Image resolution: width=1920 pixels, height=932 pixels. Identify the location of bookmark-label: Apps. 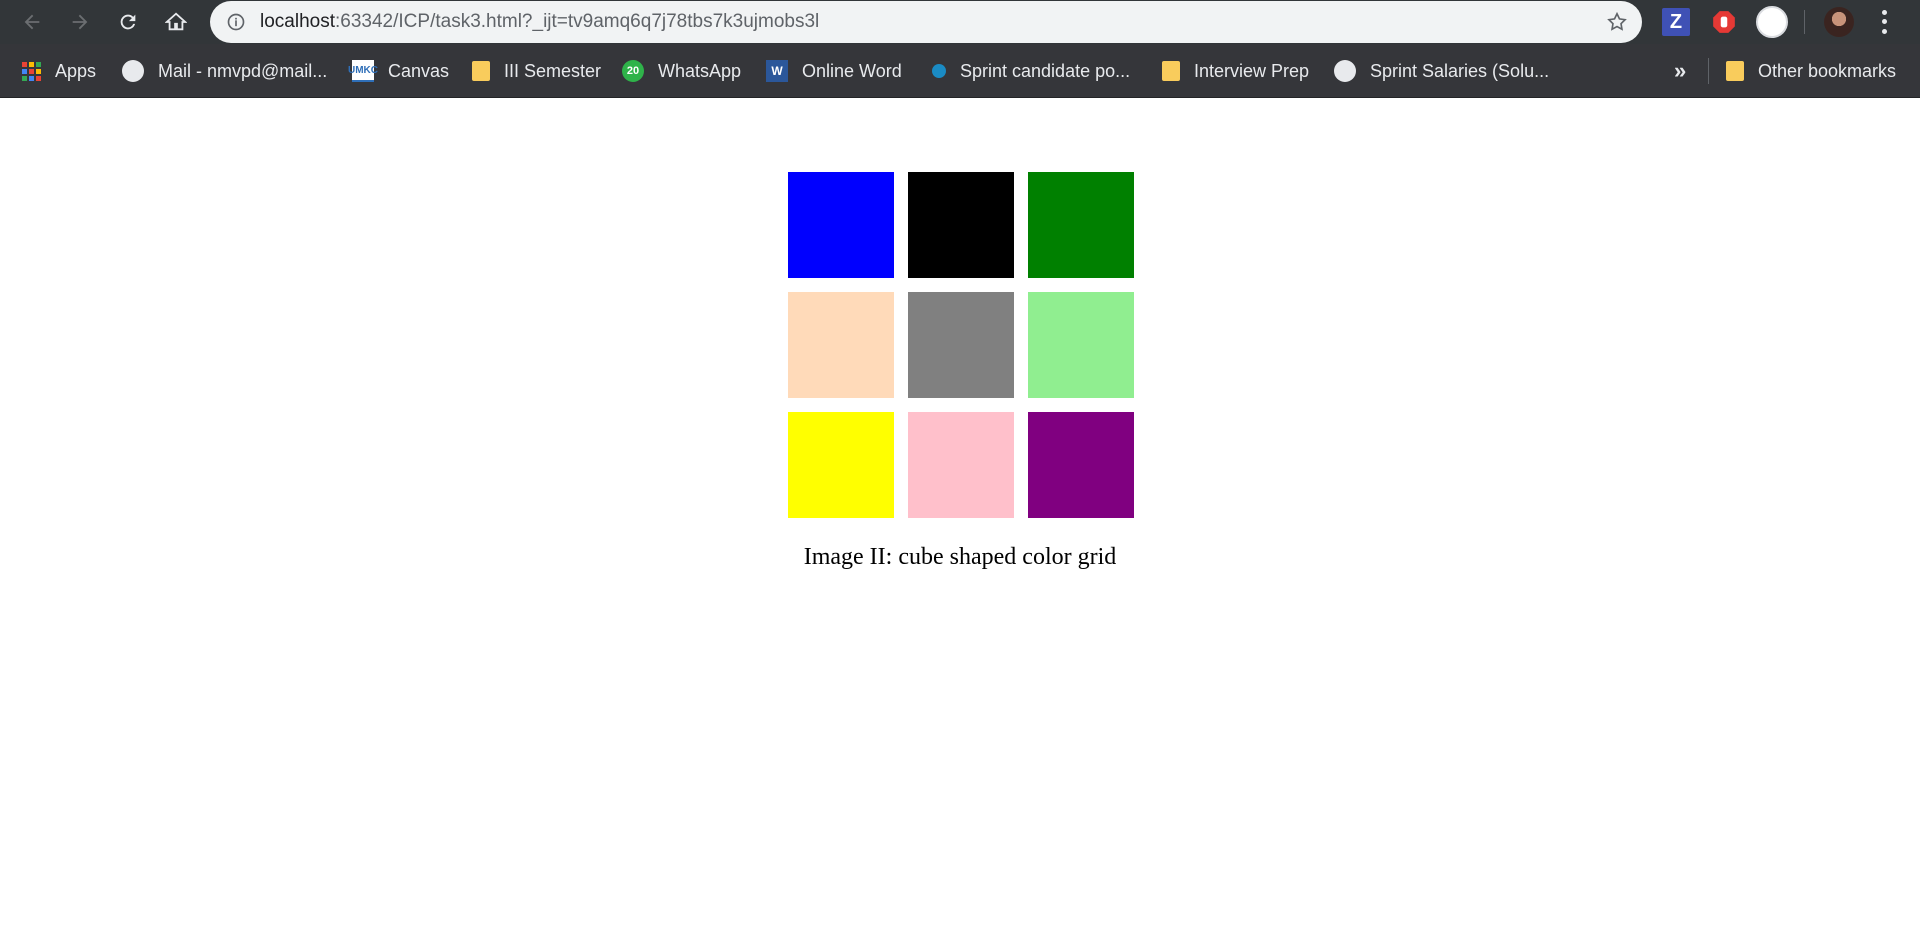
(76, 70).